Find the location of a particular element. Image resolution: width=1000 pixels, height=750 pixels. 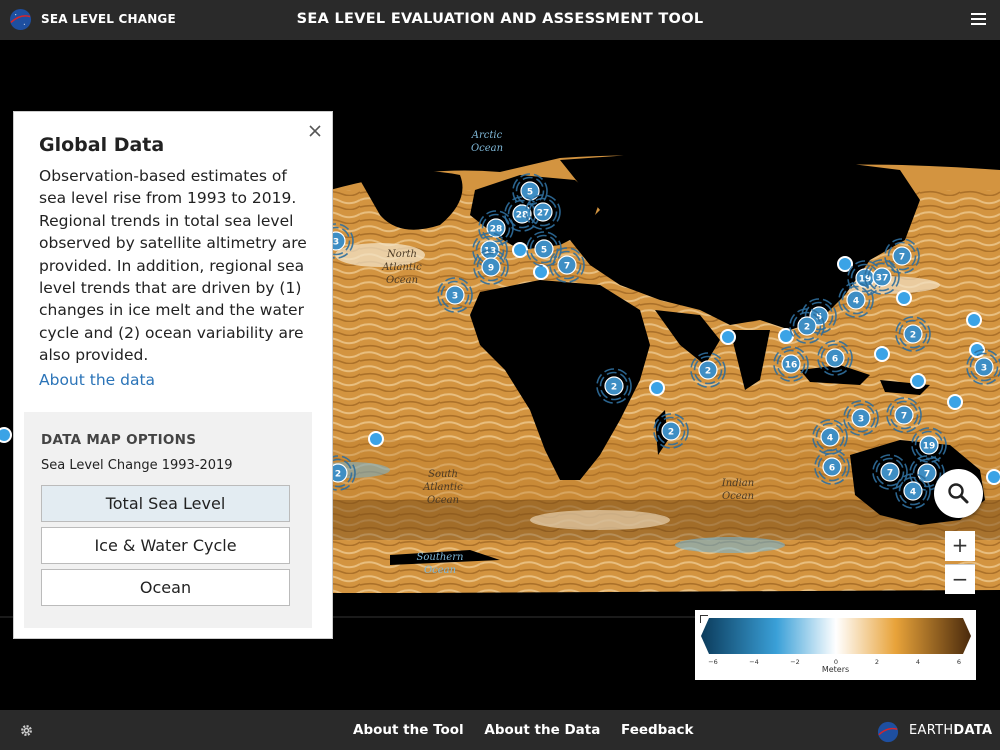

north-atlantic-label-2: Atlantic is located at coordinates (401, 267).